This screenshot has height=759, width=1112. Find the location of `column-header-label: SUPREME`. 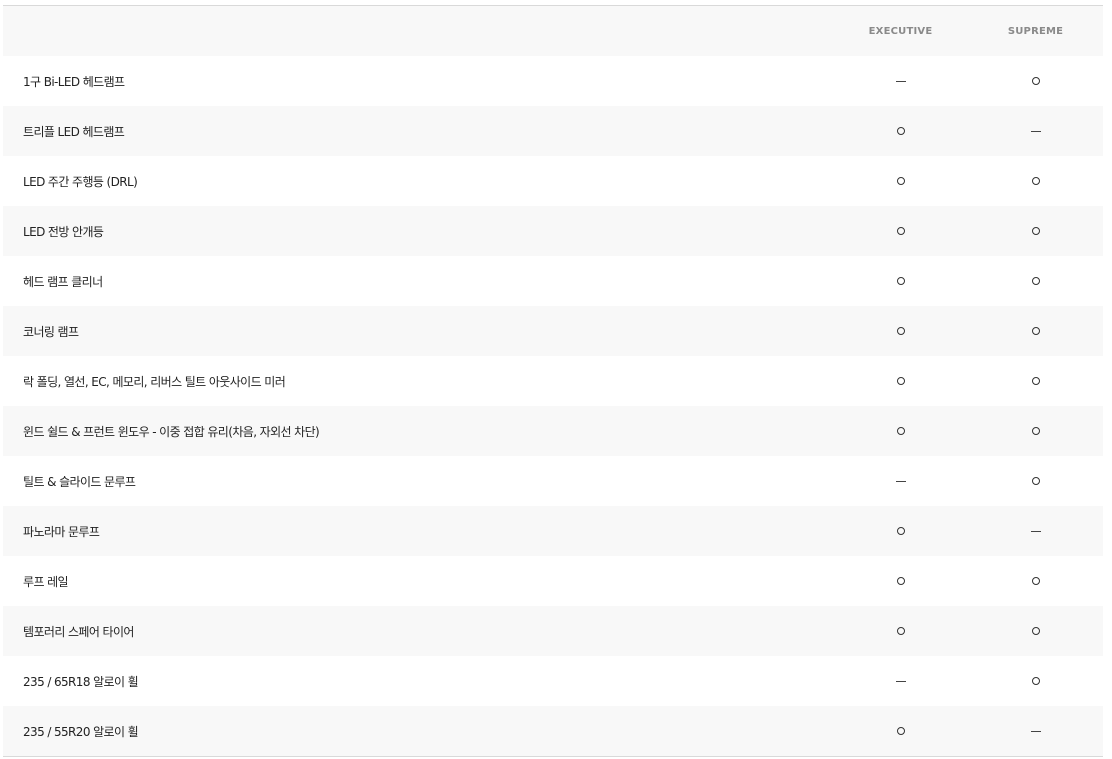

column-header-label: SUPREME is located at coordinates (1035, 31).